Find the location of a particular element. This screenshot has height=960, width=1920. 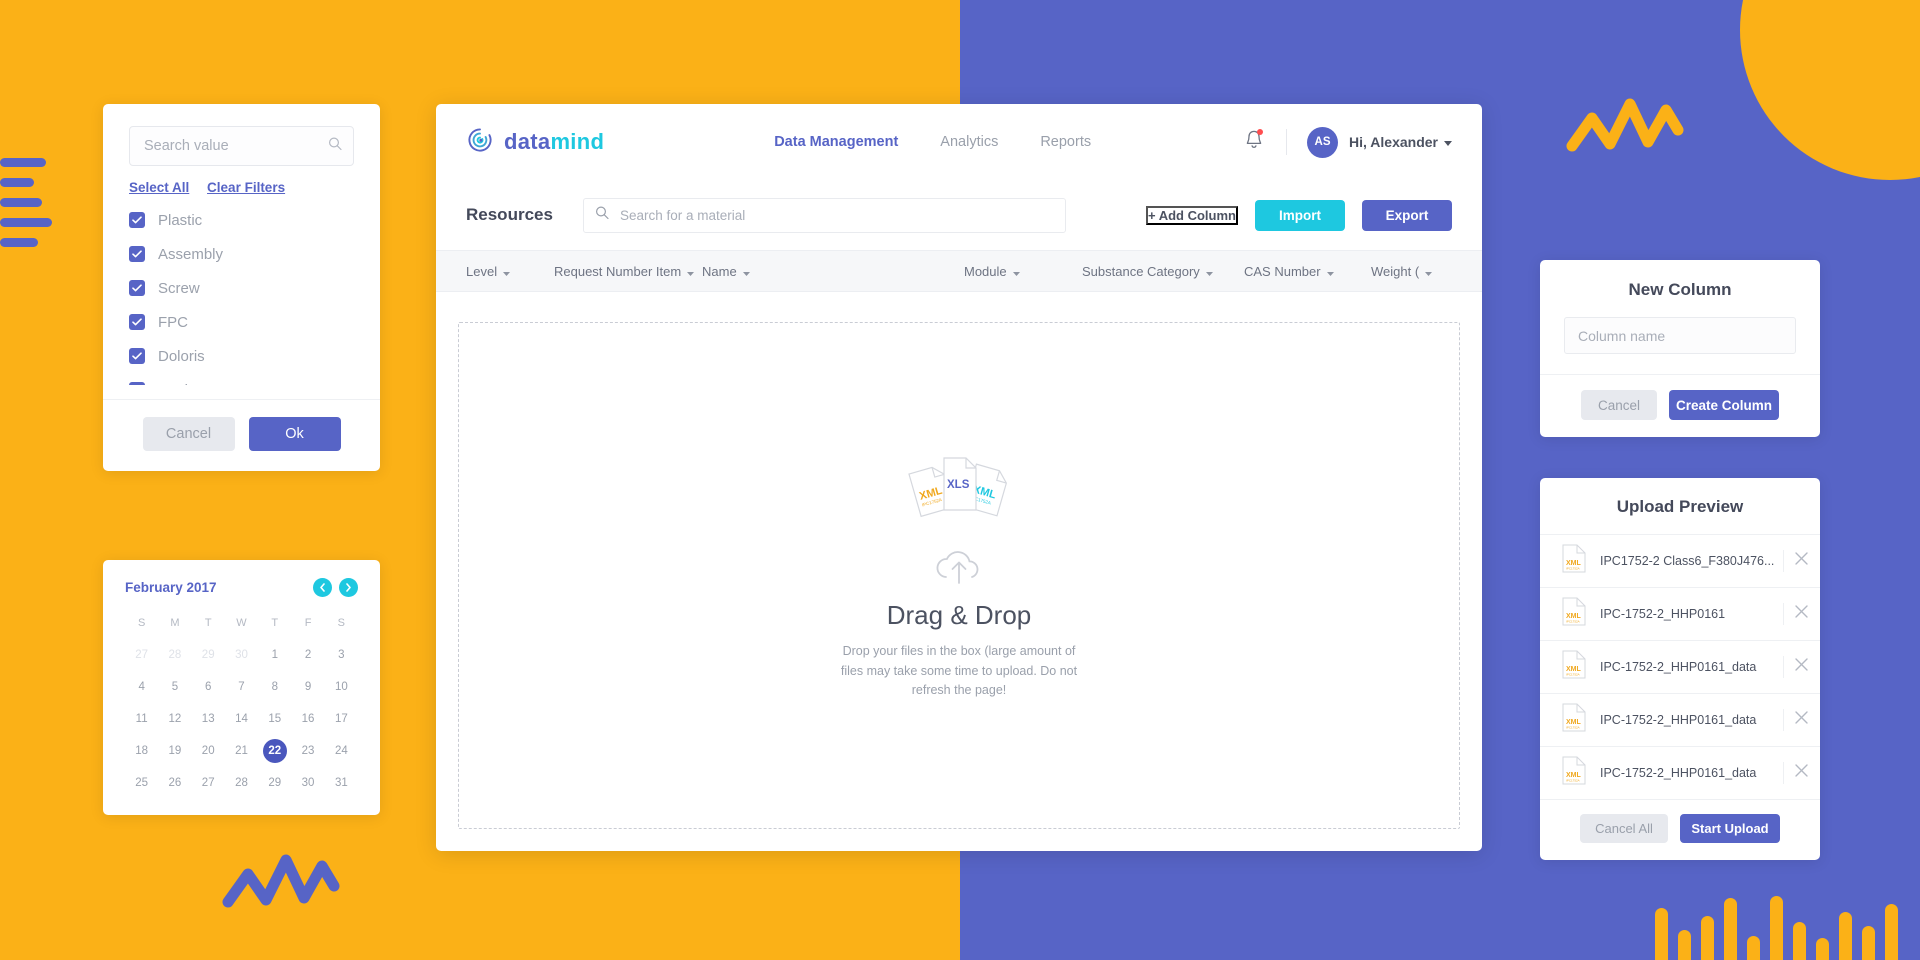

filter-option-row: Fortis is located at coordinates (241, 379).